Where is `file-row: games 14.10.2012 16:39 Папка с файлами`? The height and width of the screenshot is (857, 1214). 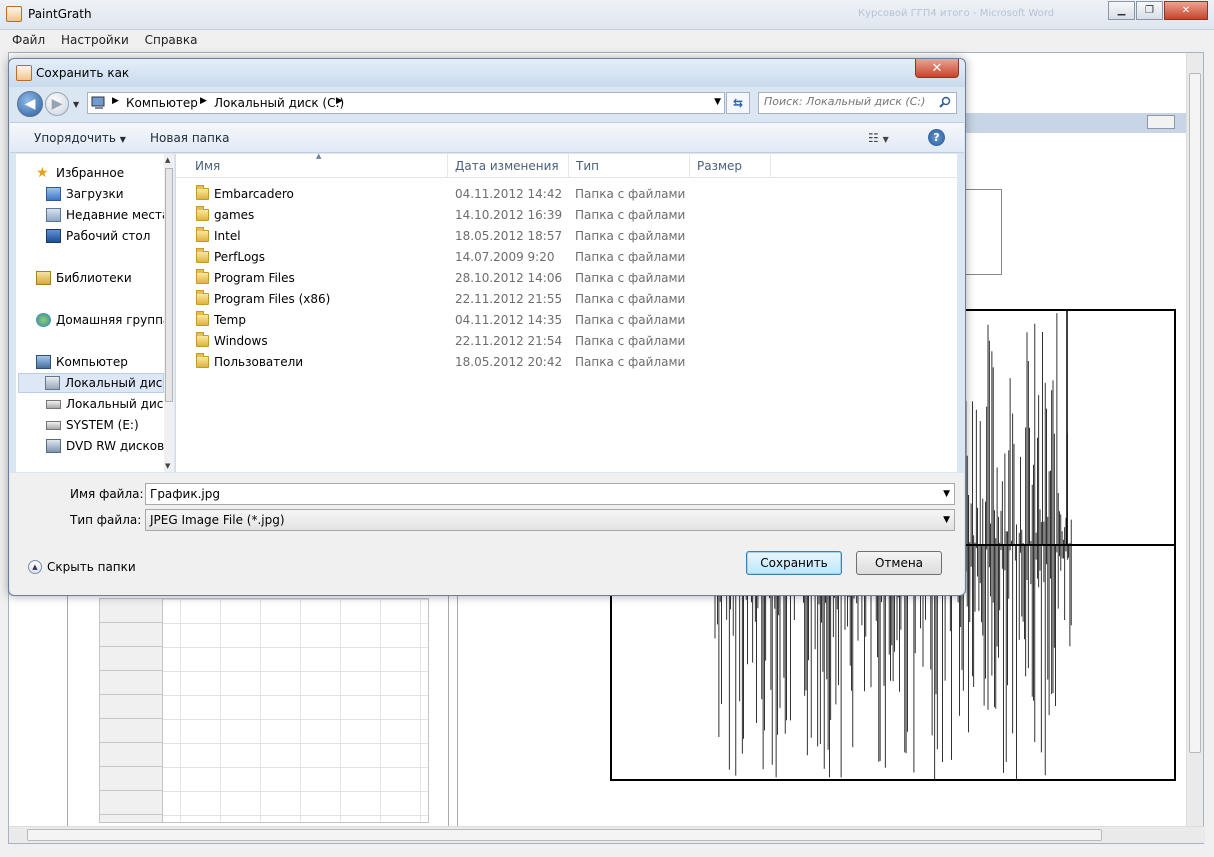 file-row: games 14.10.2012 16:39 Папка с файлами is located at coordinates (567, 215).